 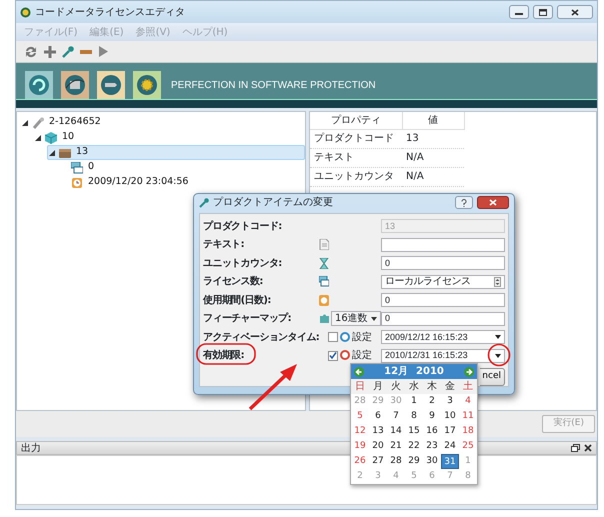 I want to click on refresh-icon, so click(x=31, y=51).